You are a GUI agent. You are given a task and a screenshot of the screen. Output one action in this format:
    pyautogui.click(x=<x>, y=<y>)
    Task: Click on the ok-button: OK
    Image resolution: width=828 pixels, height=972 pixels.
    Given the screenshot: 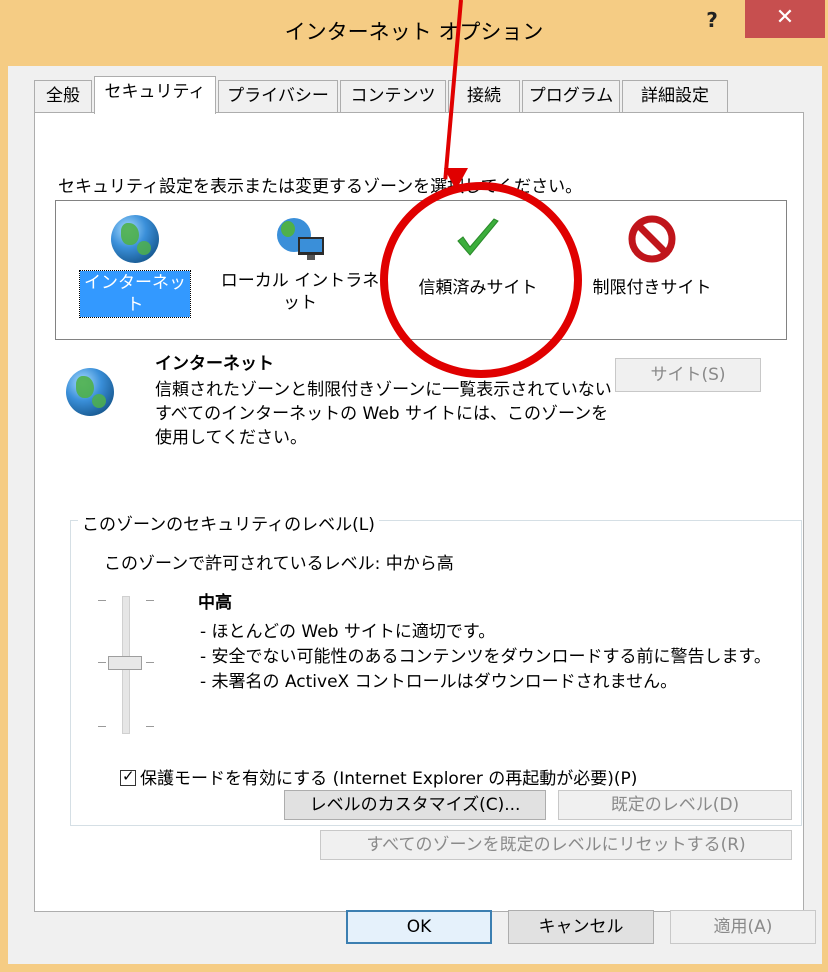 What is the action you would take?
    pyautogui.click(x=419, y=927)
    